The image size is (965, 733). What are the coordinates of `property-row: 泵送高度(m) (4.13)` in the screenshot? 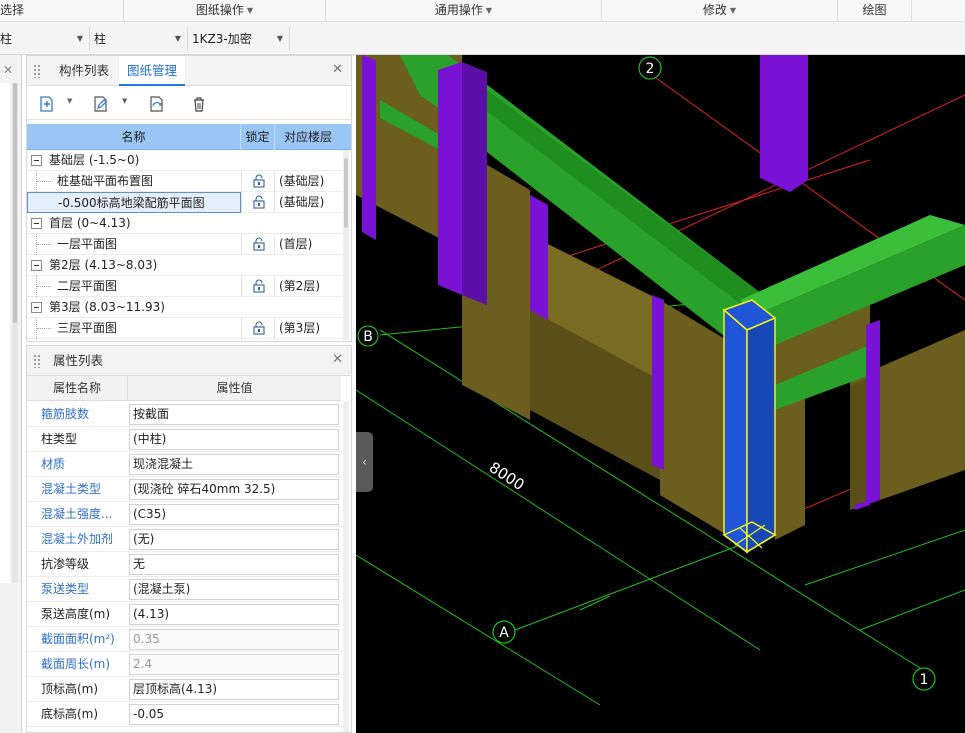 It's located at (184, 614).